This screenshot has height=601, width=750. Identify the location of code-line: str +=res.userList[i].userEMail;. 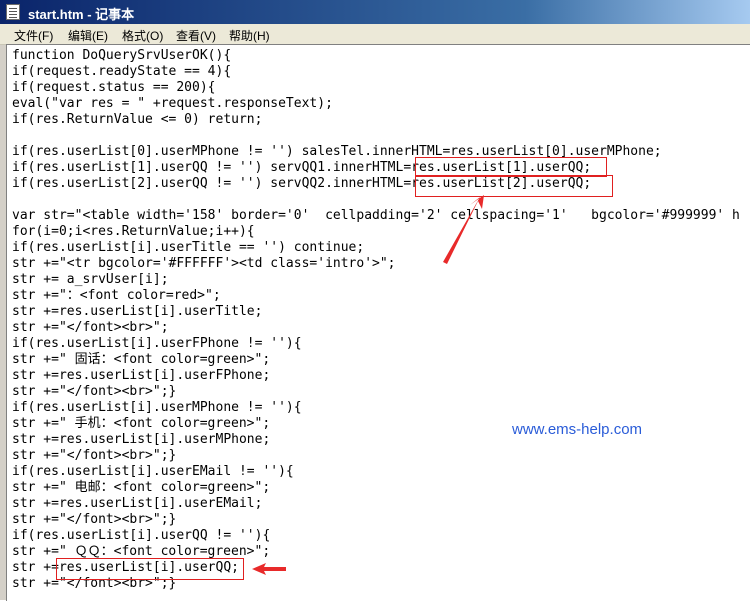
(137, 503).